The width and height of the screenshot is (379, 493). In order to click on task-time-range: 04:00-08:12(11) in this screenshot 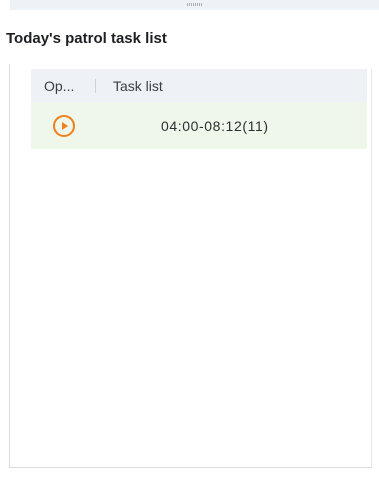, I will do `click(215, 125)`.